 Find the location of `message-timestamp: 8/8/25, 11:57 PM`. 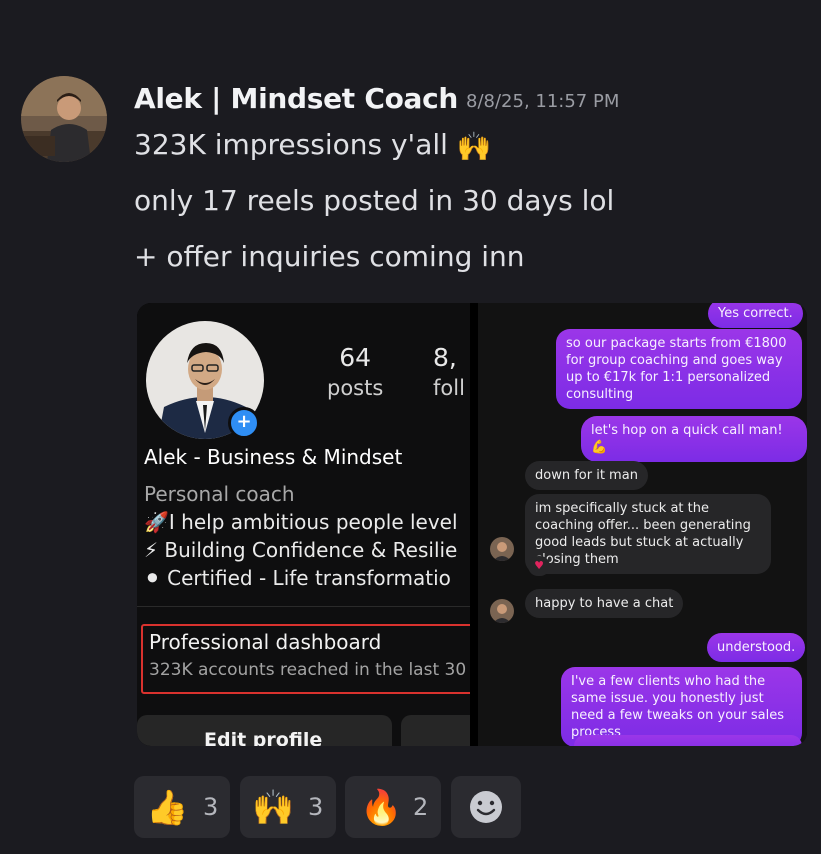

message-timestamp: 8/8/25, 11:57 PM is located at coordinates (543, 101).